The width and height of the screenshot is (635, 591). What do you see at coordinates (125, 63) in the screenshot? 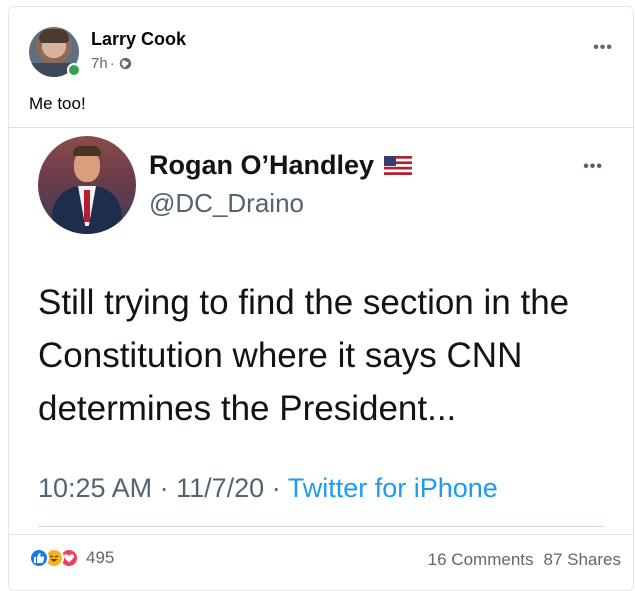
I see `globe-icon` at bounding box center [125, 63].